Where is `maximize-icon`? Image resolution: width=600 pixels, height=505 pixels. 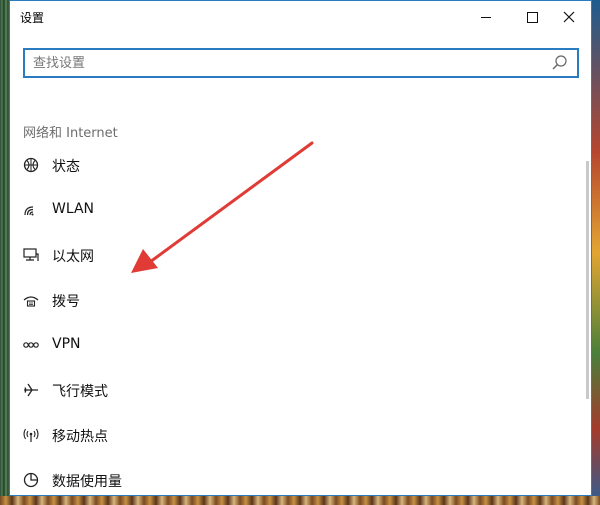 maximize-icon is located at coordinates (532, 17).